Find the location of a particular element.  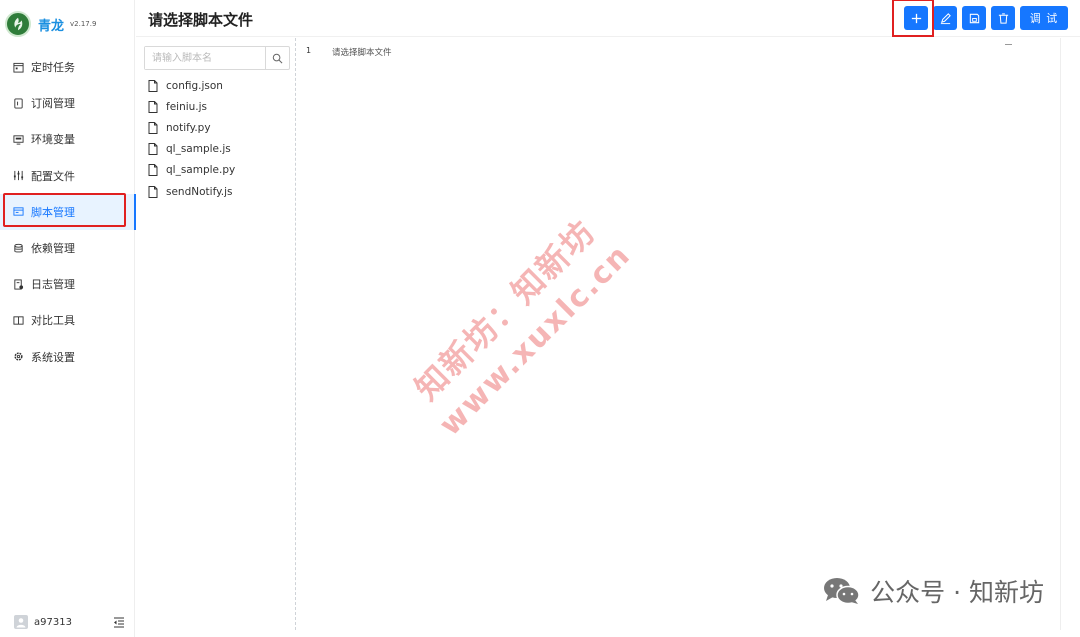

file-name: ql_sample.js is located at coordinates (198, 149).